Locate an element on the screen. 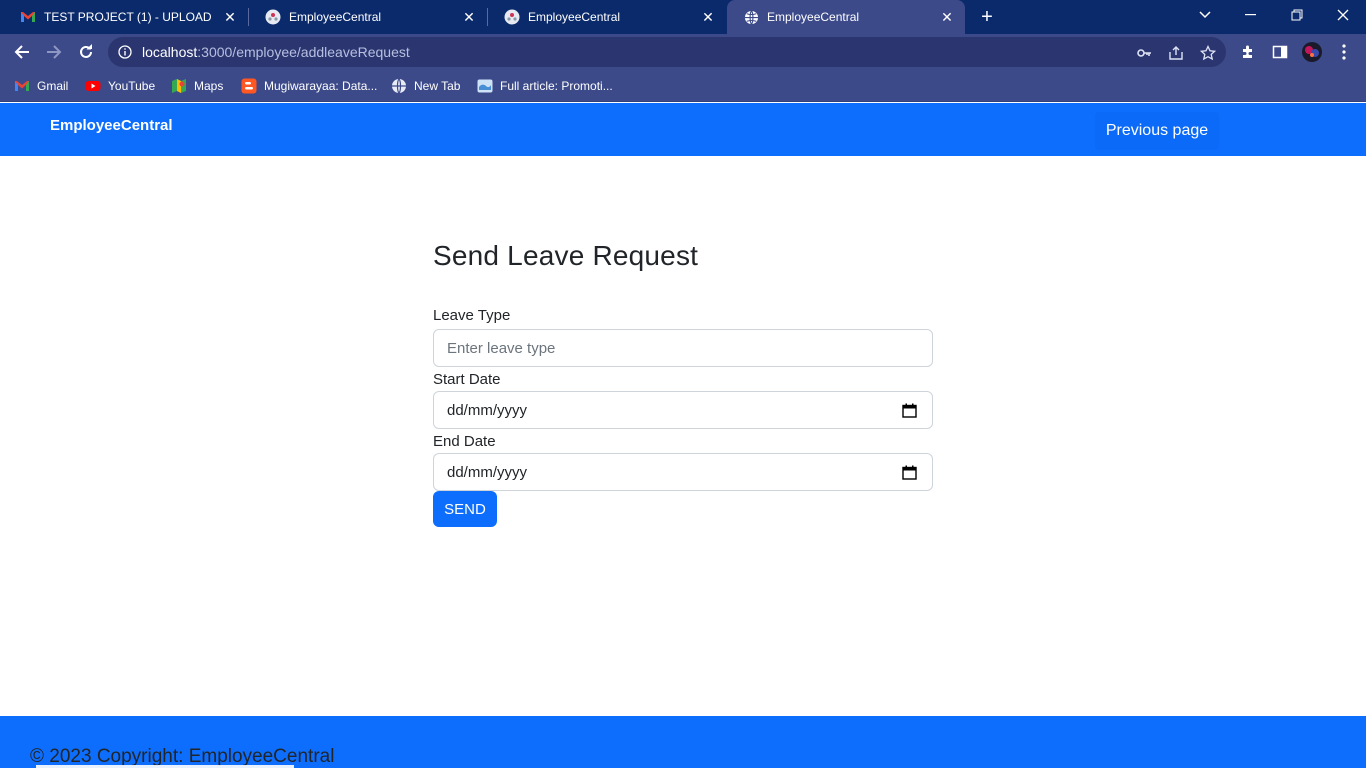 The height and width of the screenshot is (768, 1366). bookmark-youtube: YouTube is located at coordinates (120, 86).